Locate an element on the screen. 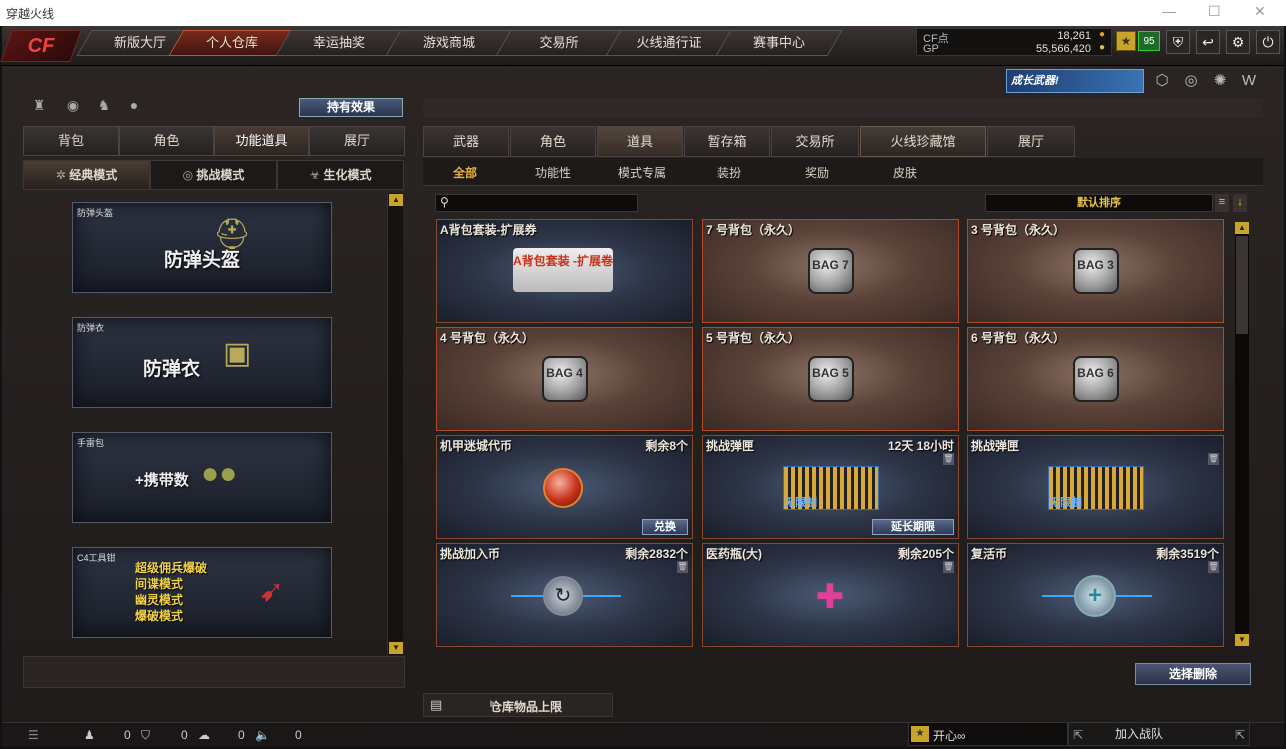  mode-label: 经典模式 is located at coordinates (93, 175).